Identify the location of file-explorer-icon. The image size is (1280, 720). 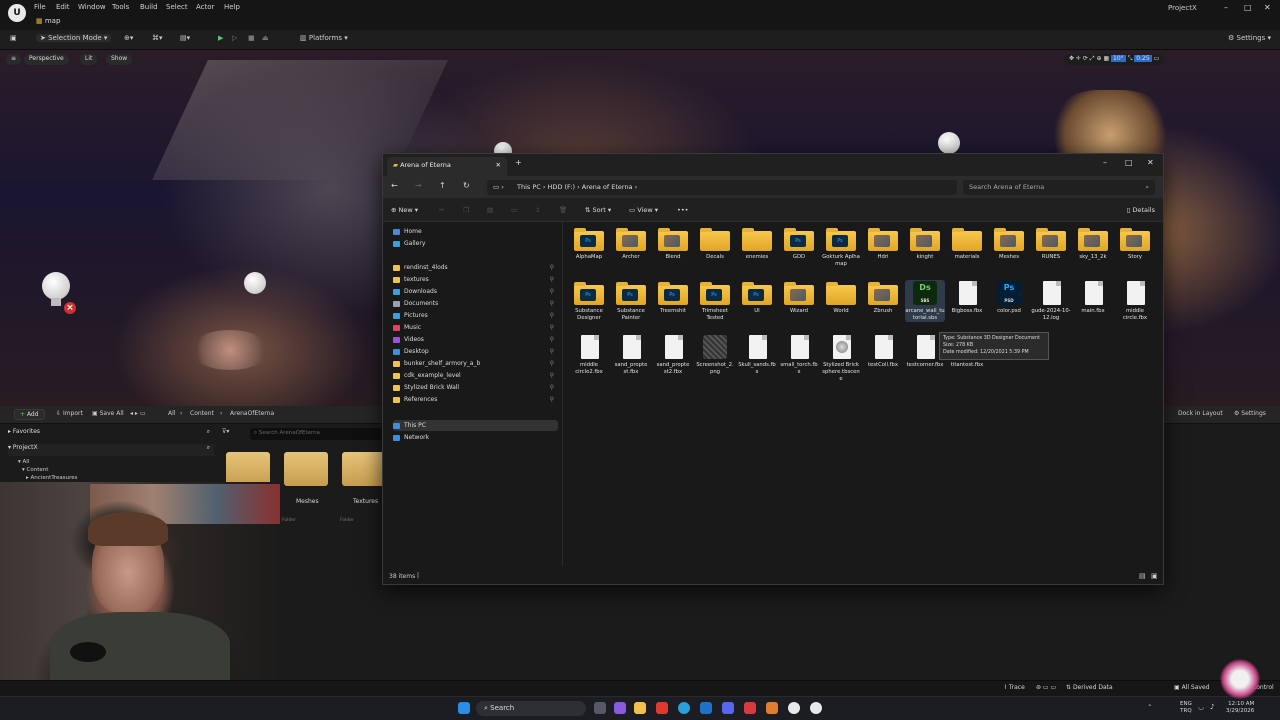
(640, 708).